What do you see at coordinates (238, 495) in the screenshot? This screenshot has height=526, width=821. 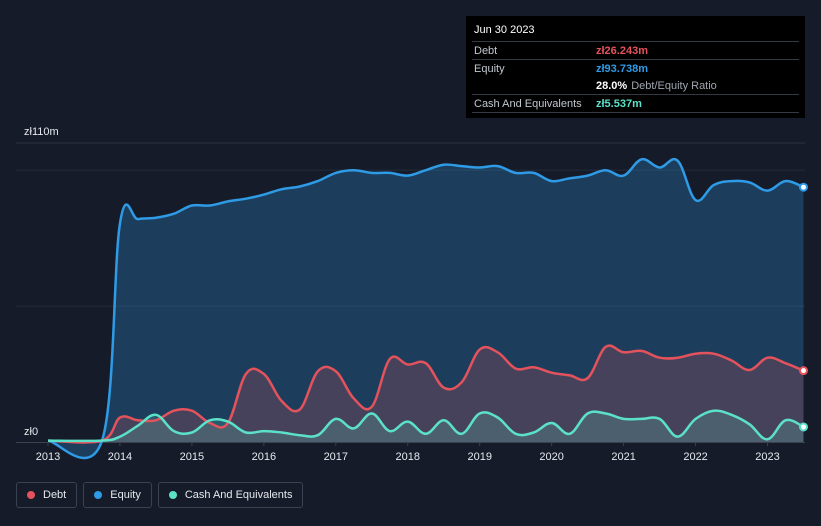 I see `legend-cash-label: Cash And Equivalents` at bounding box center [238, 495].